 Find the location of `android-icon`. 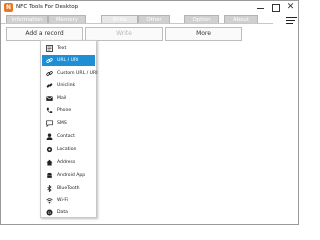

android-icon is located at coordinates (49, 175).